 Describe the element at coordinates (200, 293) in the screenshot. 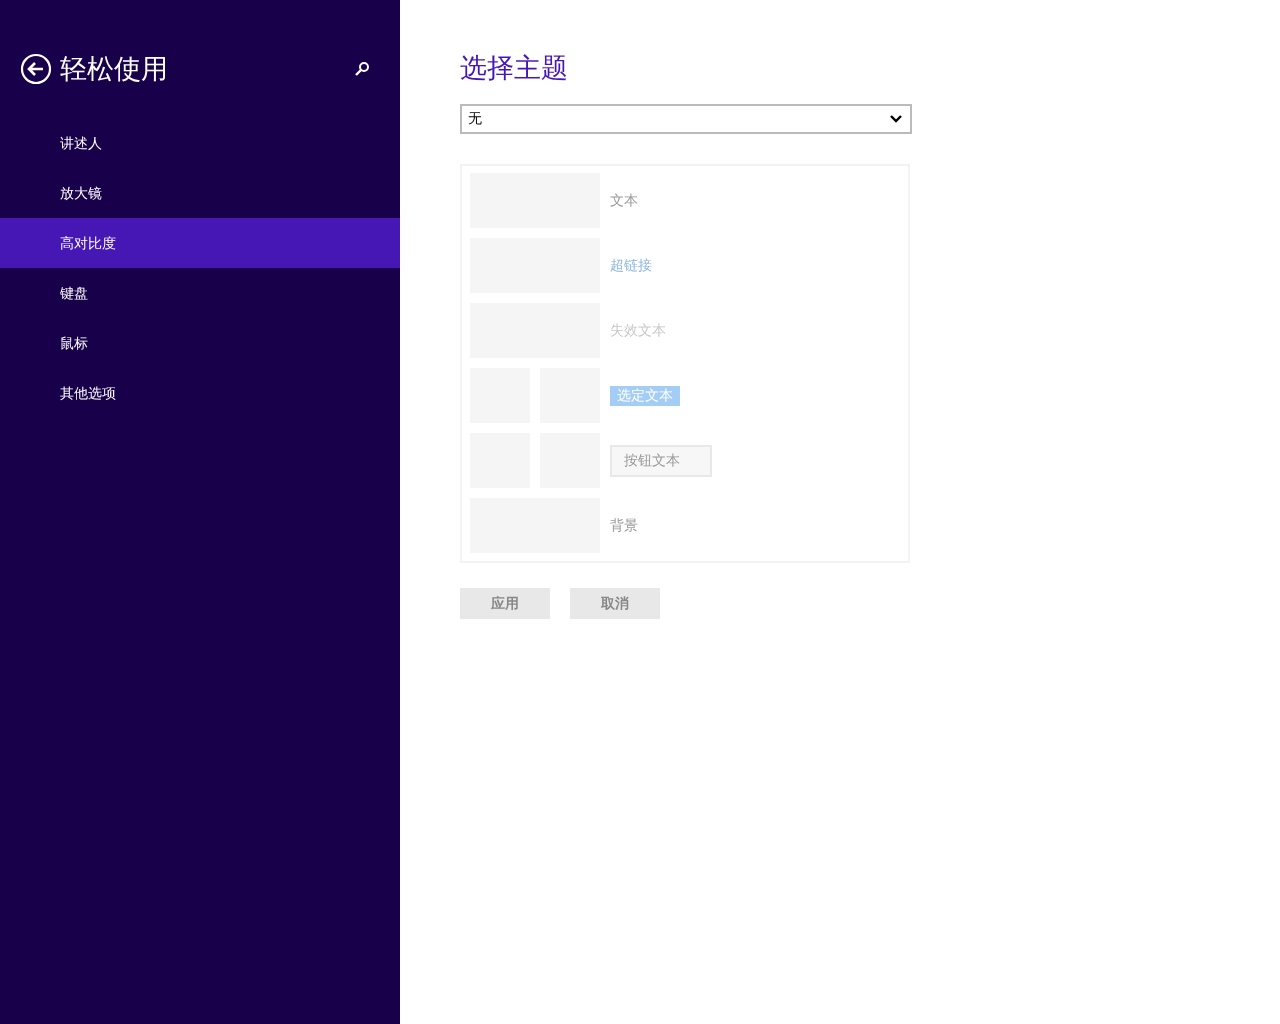

I see `sidebar-item: 键盘` at that location.